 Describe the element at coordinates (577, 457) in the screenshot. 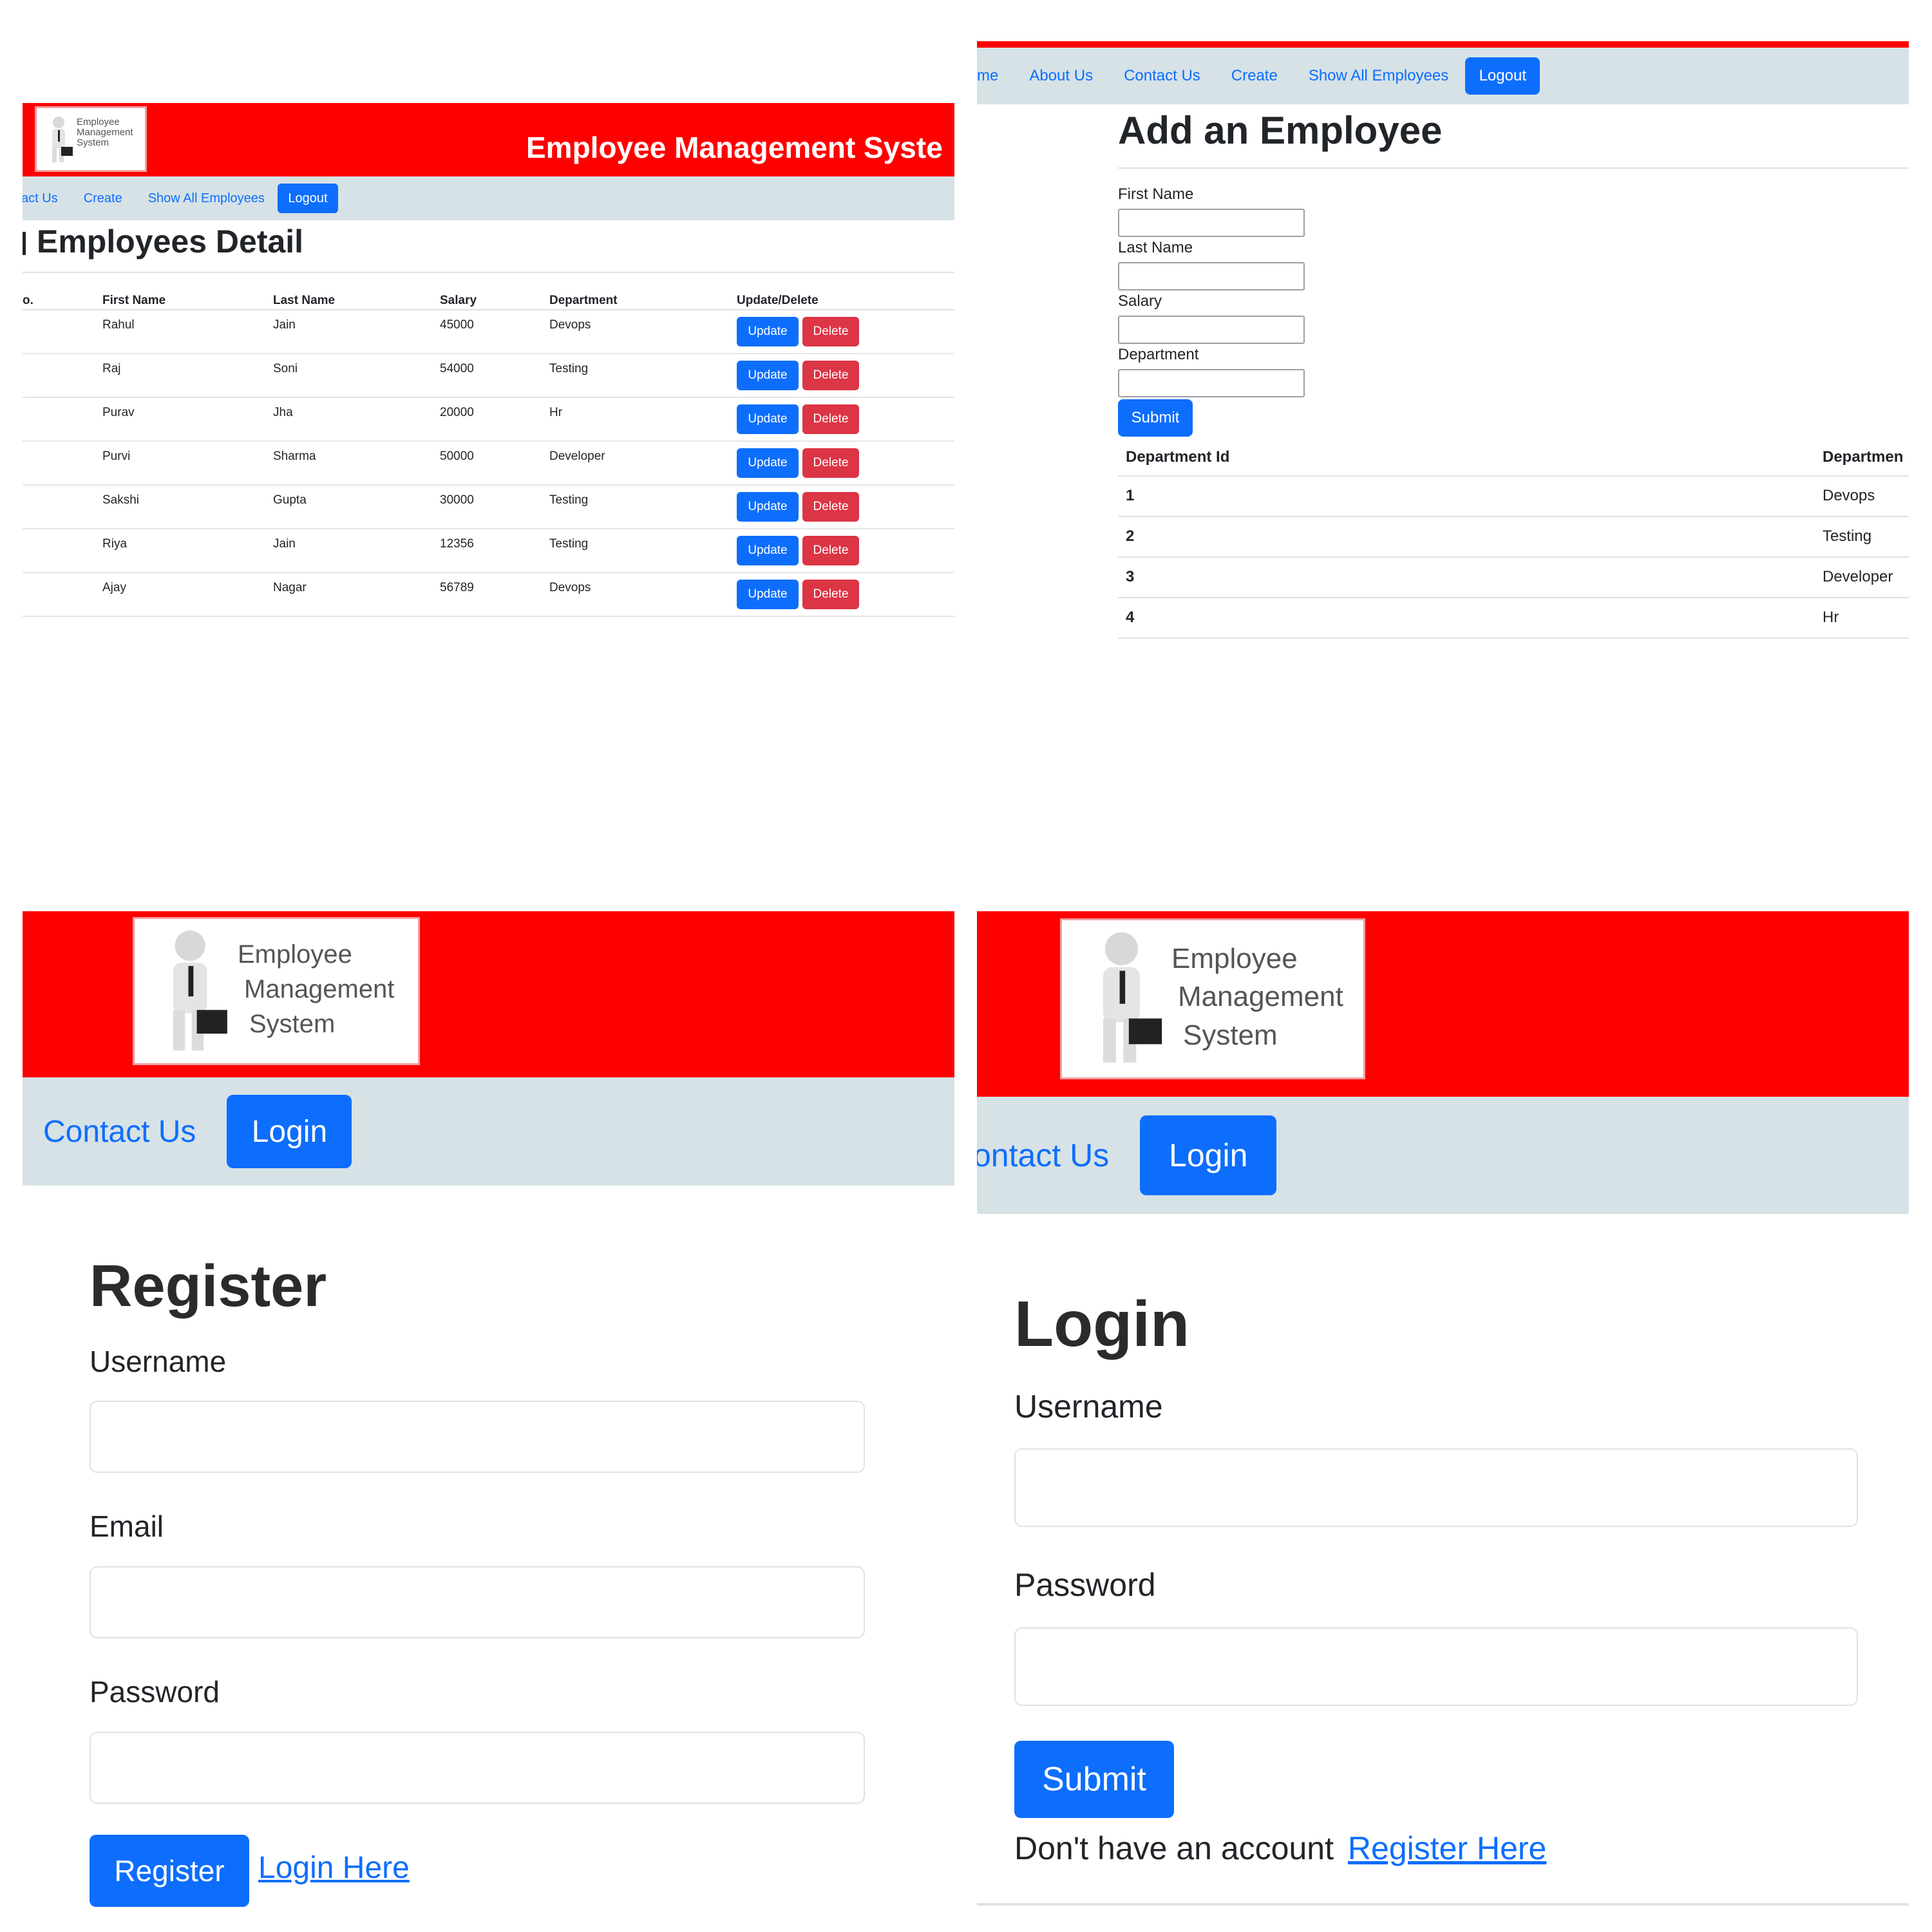

I see `department-cell: Developer` at that location.